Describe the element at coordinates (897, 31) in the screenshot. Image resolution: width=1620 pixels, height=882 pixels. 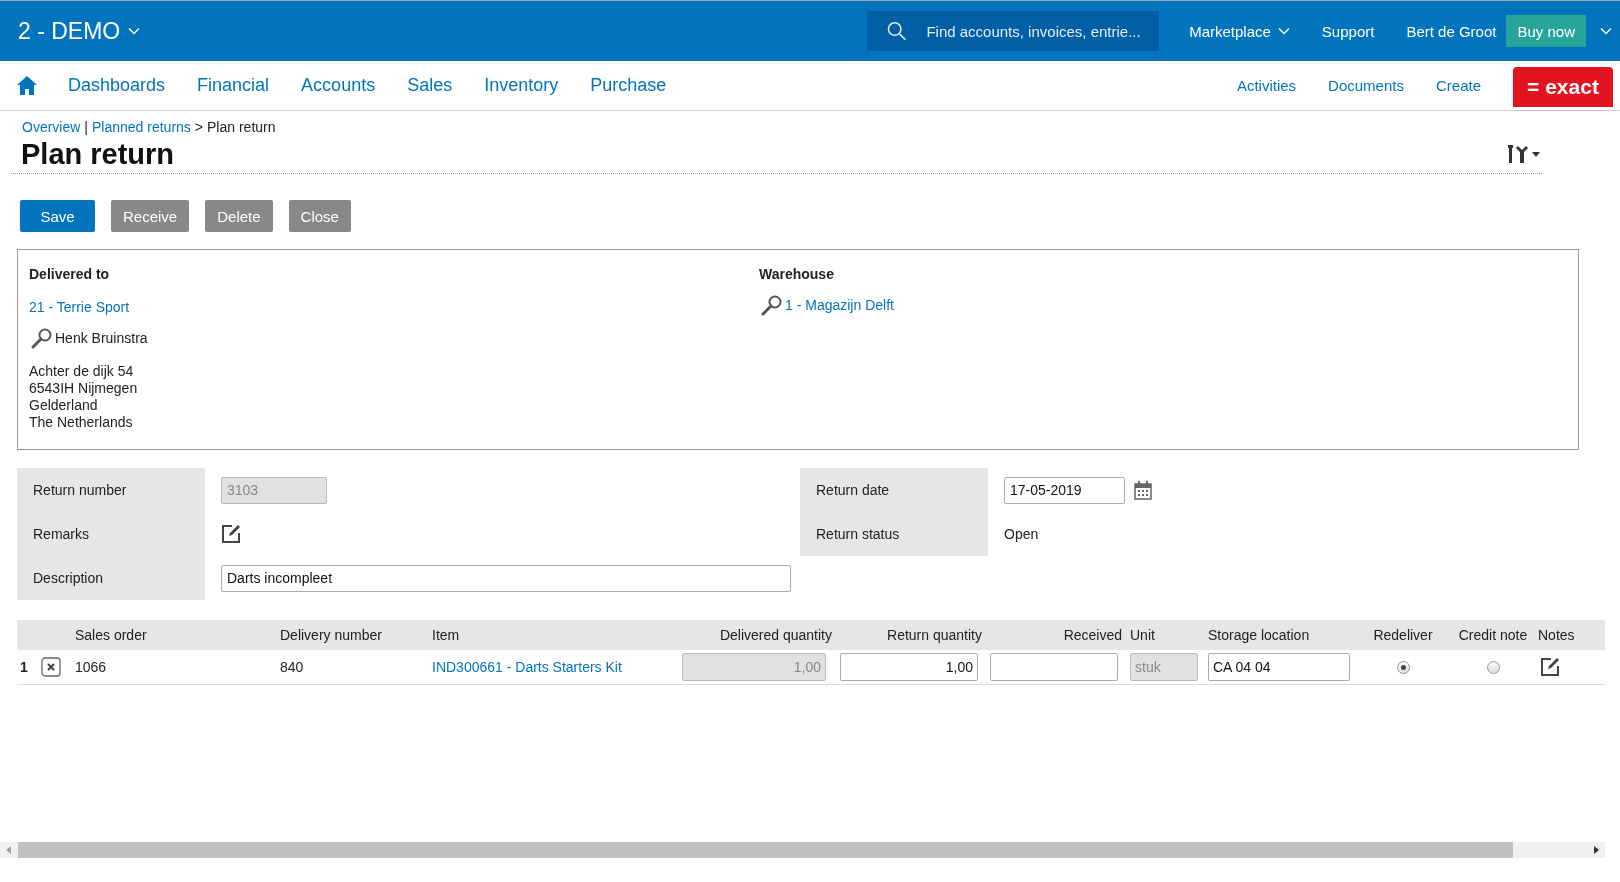
I see `search-icon` at that location.